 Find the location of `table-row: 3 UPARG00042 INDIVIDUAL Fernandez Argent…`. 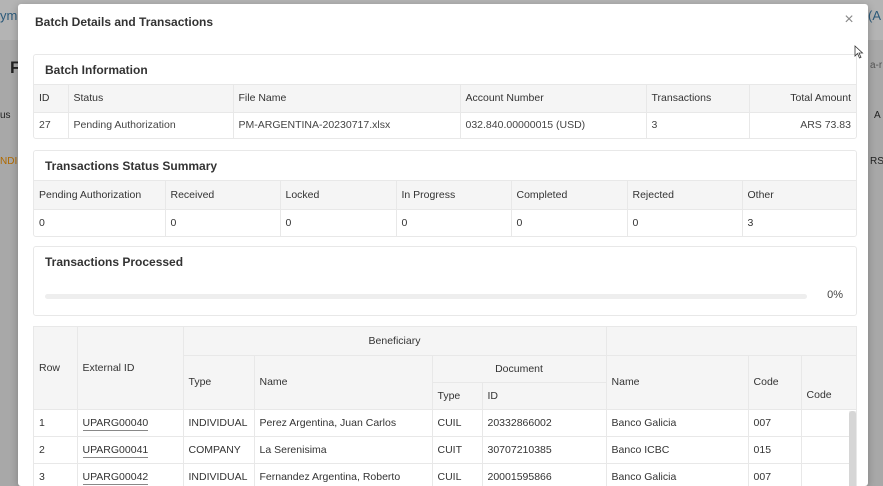

table-row: 3 UPARG00042 INDIVIDUAL Fernandez Argent… is located at coordinates (445, 474).